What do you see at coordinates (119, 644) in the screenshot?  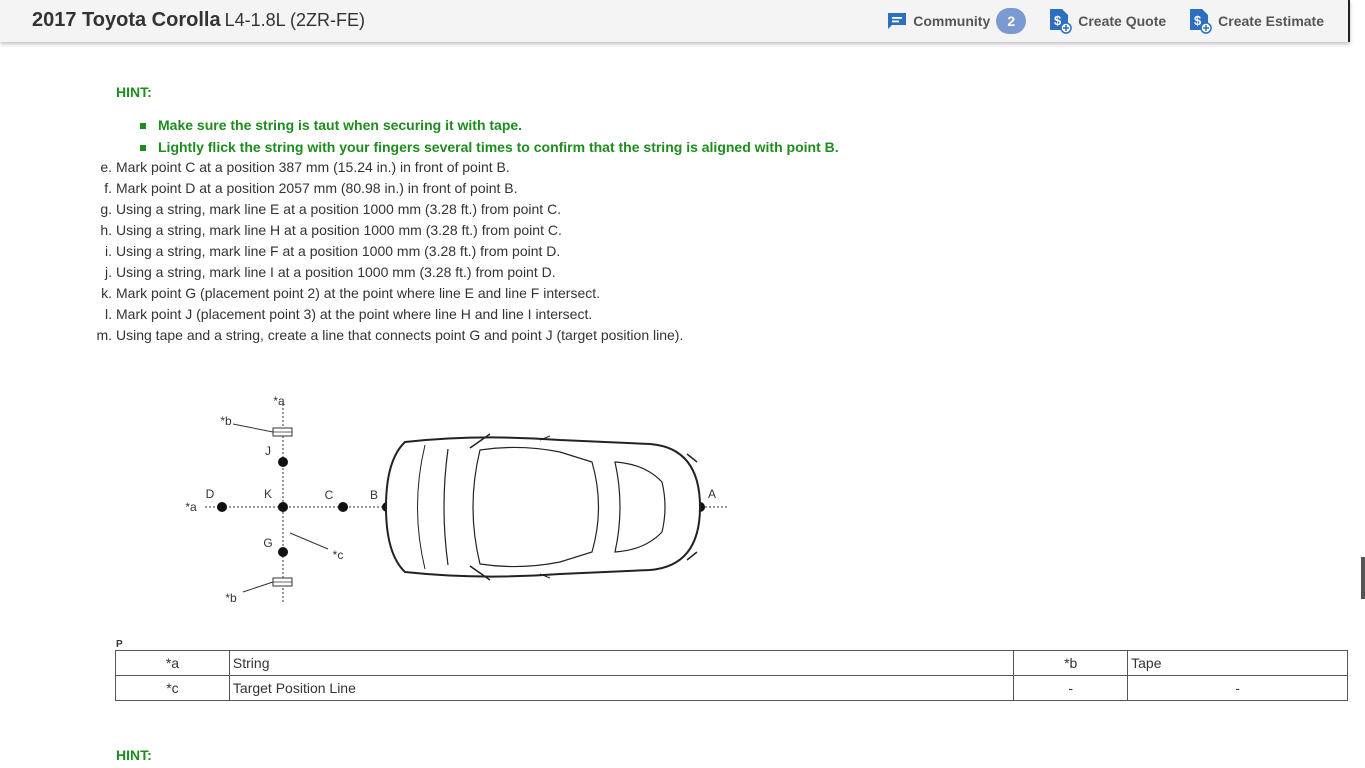 I see `figure-code: P` at bounding box center [119, 644].